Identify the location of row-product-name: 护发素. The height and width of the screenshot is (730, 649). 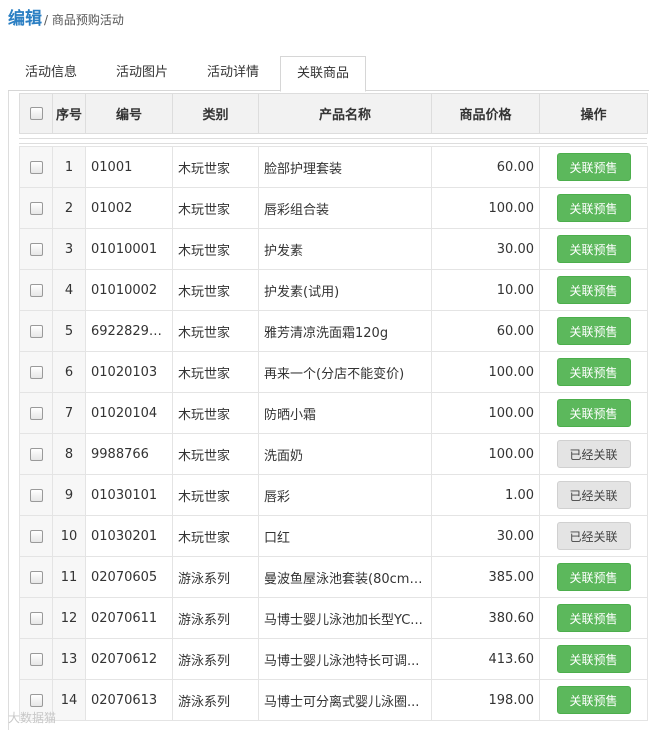
(345, 249).